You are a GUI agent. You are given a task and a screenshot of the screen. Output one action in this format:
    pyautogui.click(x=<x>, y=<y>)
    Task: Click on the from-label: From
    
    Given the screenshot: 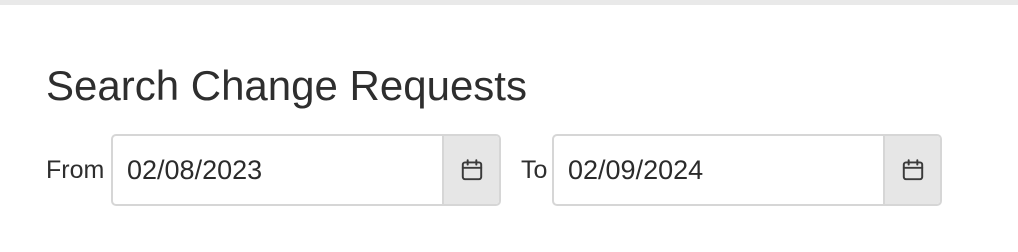 What is the action you would take?
    pyautogui.click(x=75, y=170)
    